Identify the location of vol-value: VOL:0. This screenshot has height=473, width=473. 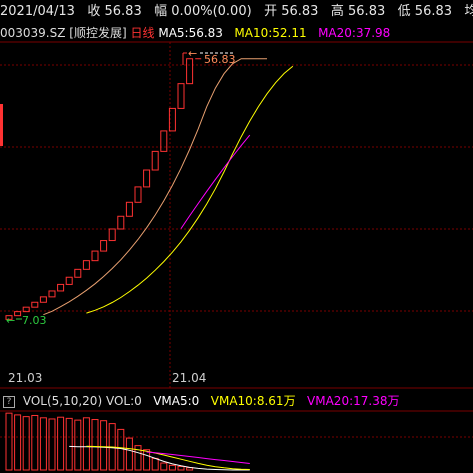
(123, 401).